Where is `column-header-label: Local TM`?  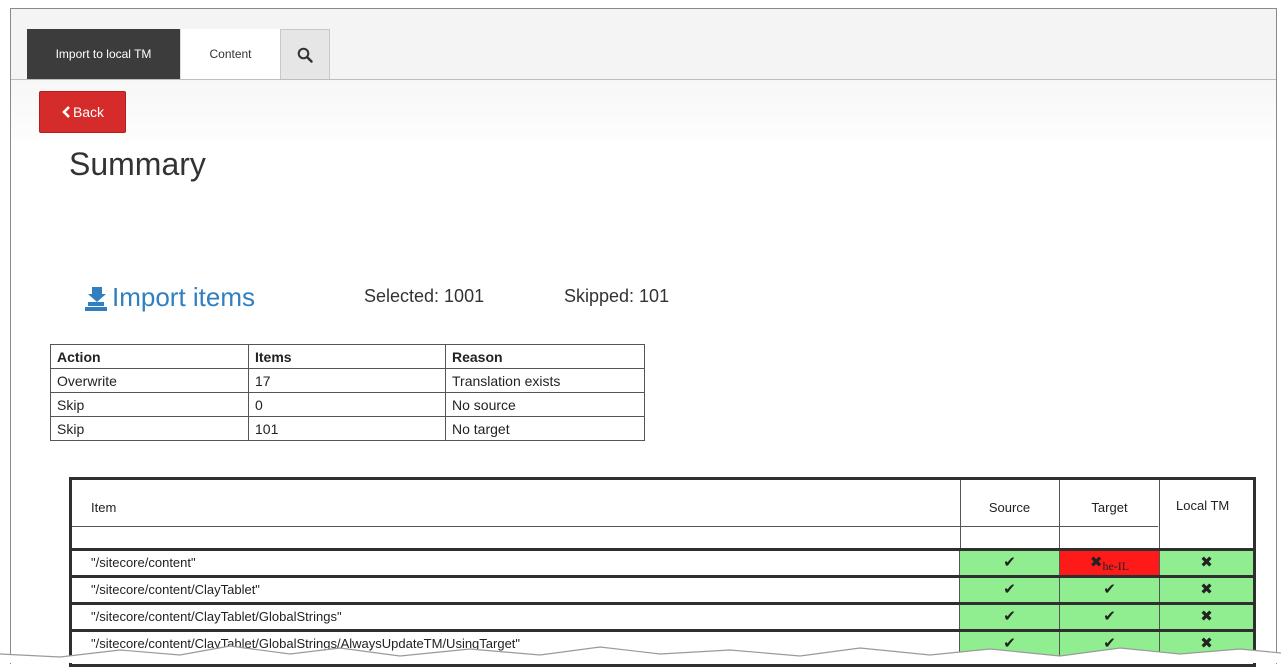 column-header-label: Local TM is located at coordinates (1203, 505).